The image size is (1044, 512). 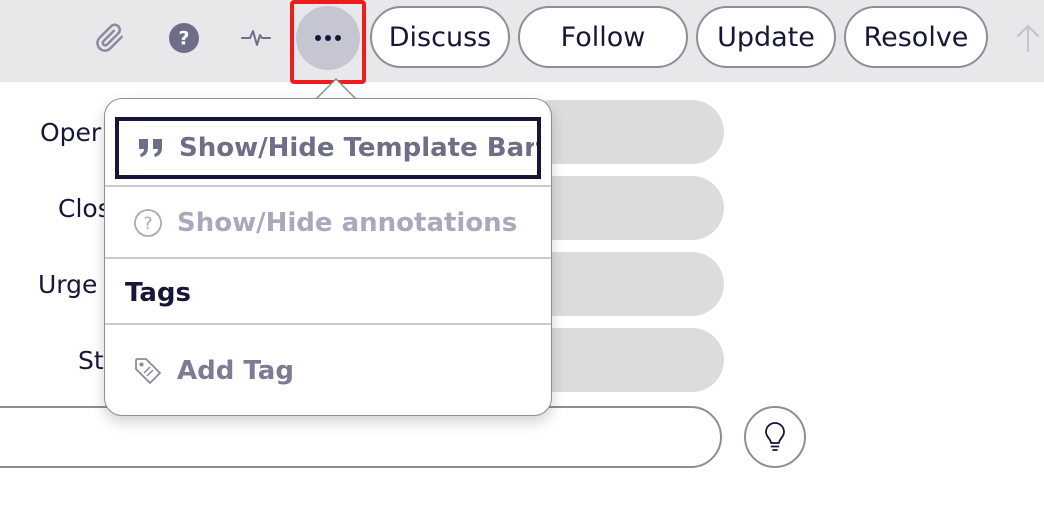 I want to click on menu-item-show-hide-annotations: ? Show/Hide annotations, so click(x=328, y=223).